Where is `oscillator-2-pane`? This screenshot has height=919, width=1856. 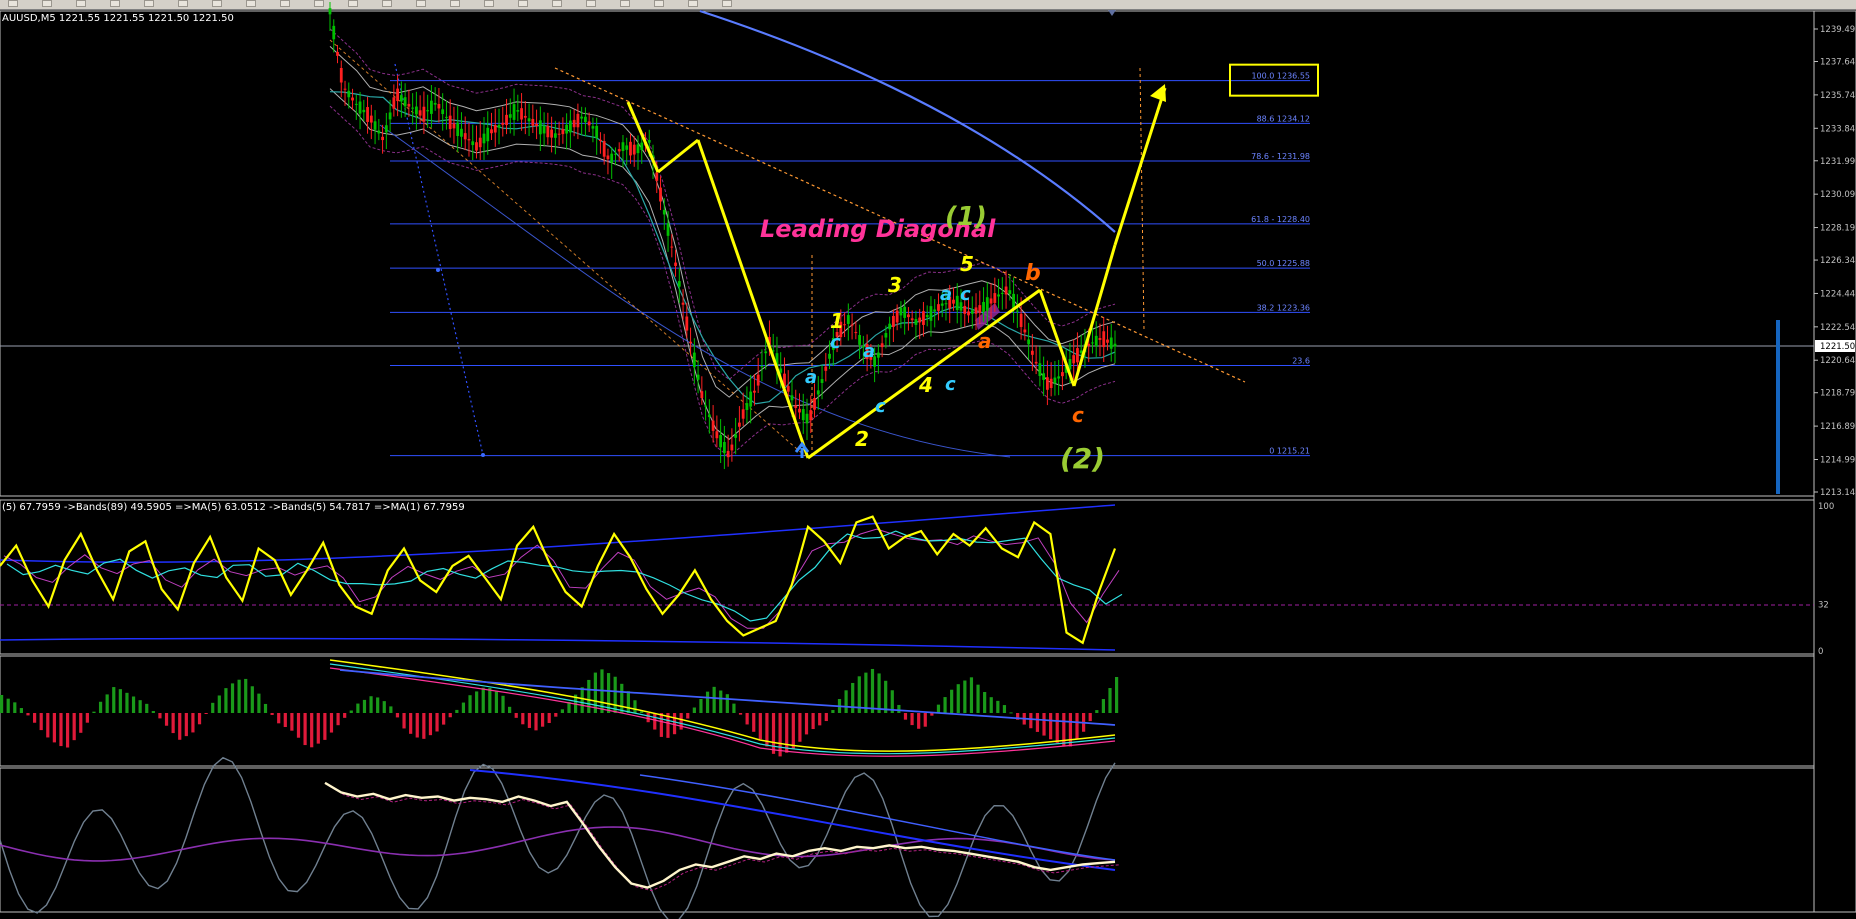
oscillator-2-pane is located at coordinates (560, 837).